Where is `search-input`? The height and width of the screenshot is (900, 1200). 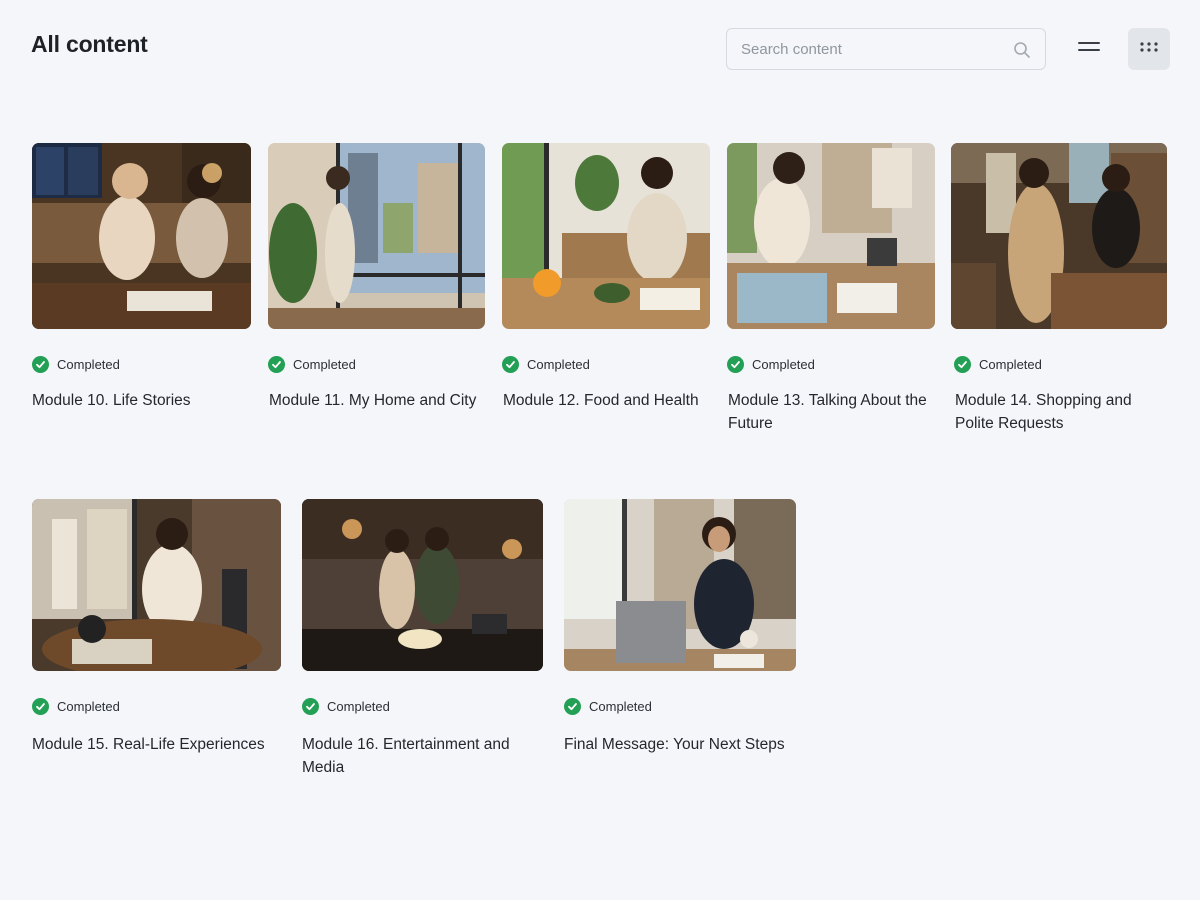
search-input is located at coordinates (867, 49).